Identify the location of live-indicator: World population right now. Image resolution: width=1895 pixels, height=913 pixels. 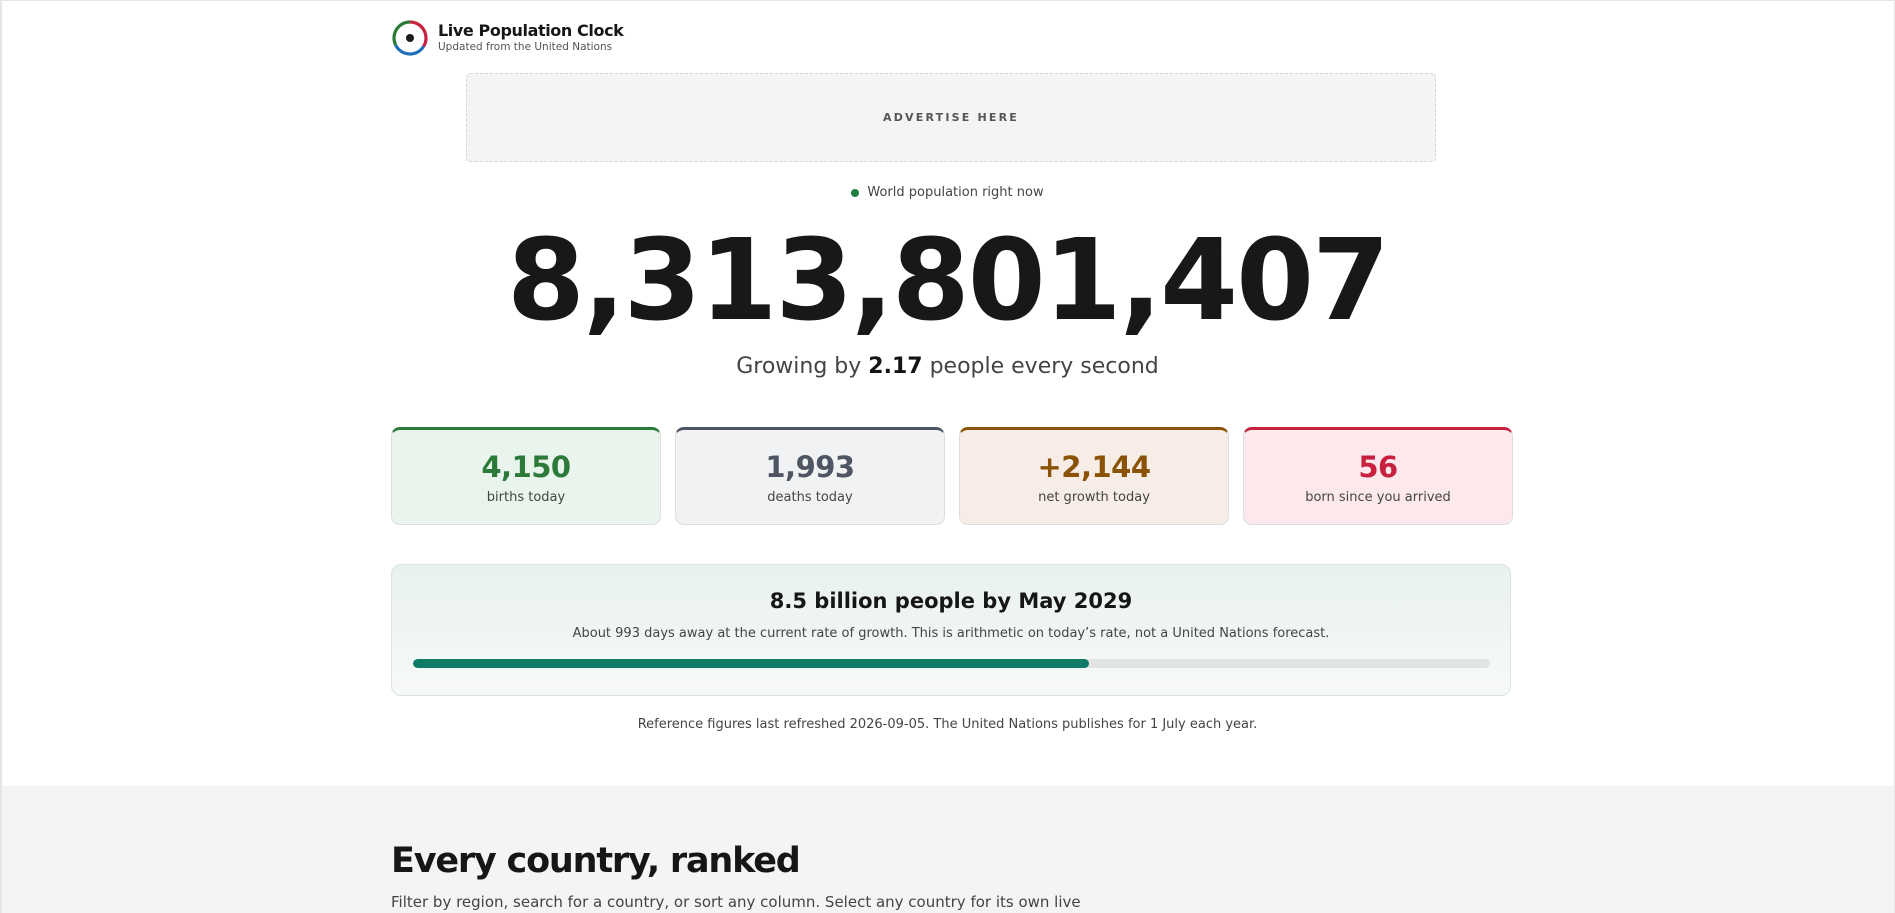
(947, 192).